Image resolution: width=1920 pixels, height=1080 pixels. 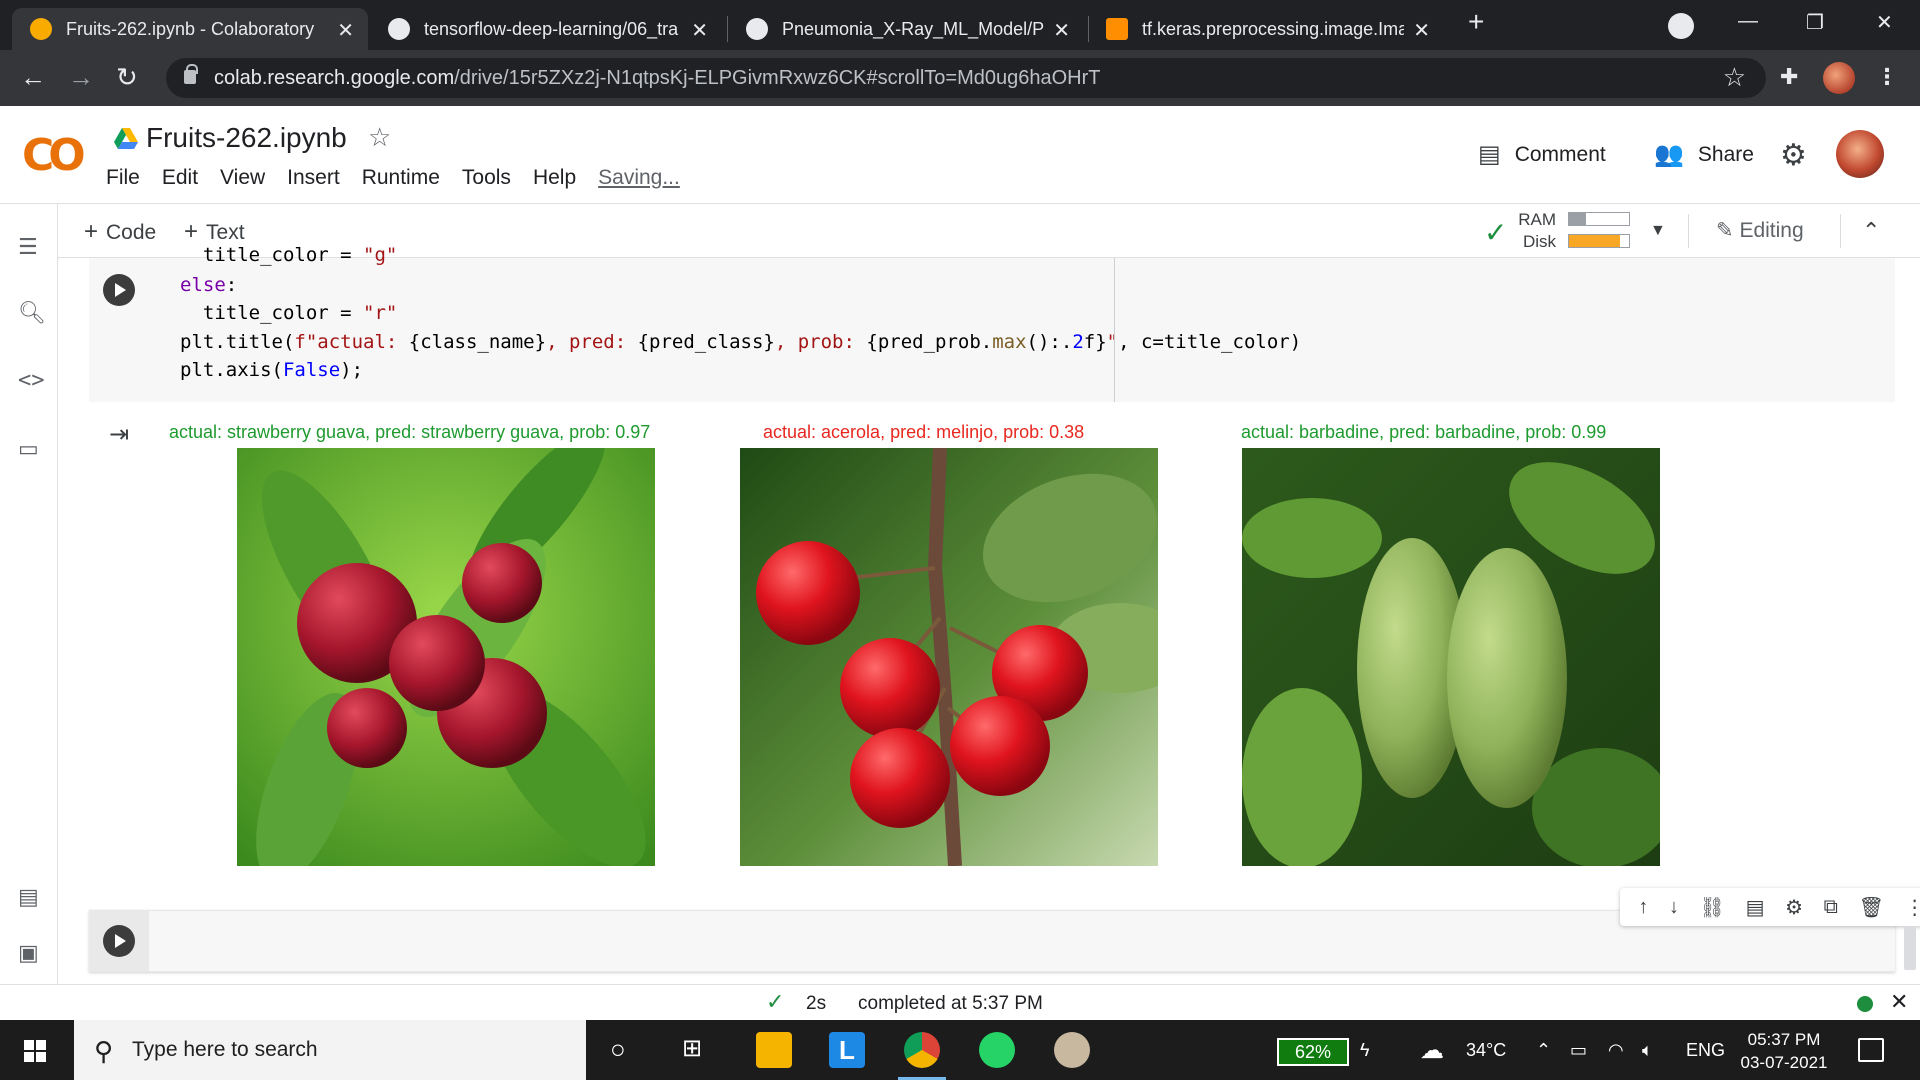 What do you see at coordinates (1871, 231) in the screenshot?
I see `collapse-header-icon: ⌃` at bounding box center [1871, 231].